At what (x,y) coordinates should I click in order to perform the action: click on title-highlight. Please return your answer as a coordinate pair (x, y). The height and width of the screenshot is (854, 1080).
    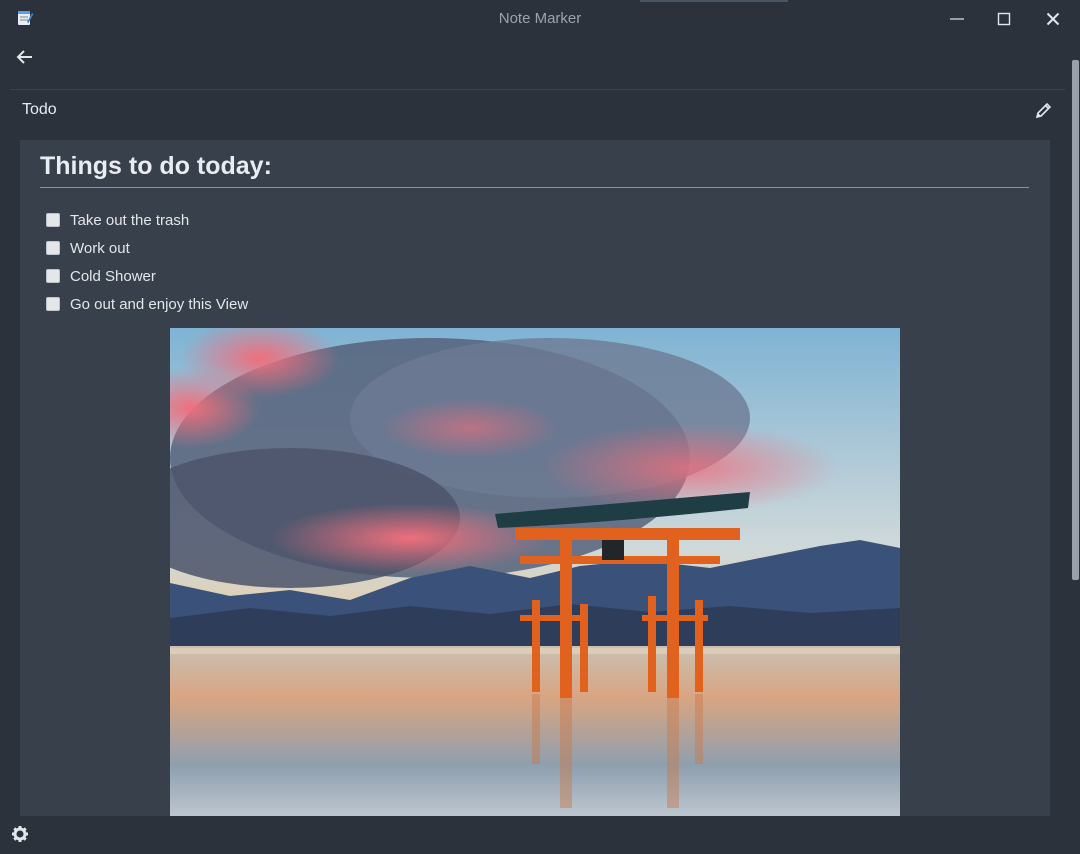
    Looking at the image, I should click on (714, 1).